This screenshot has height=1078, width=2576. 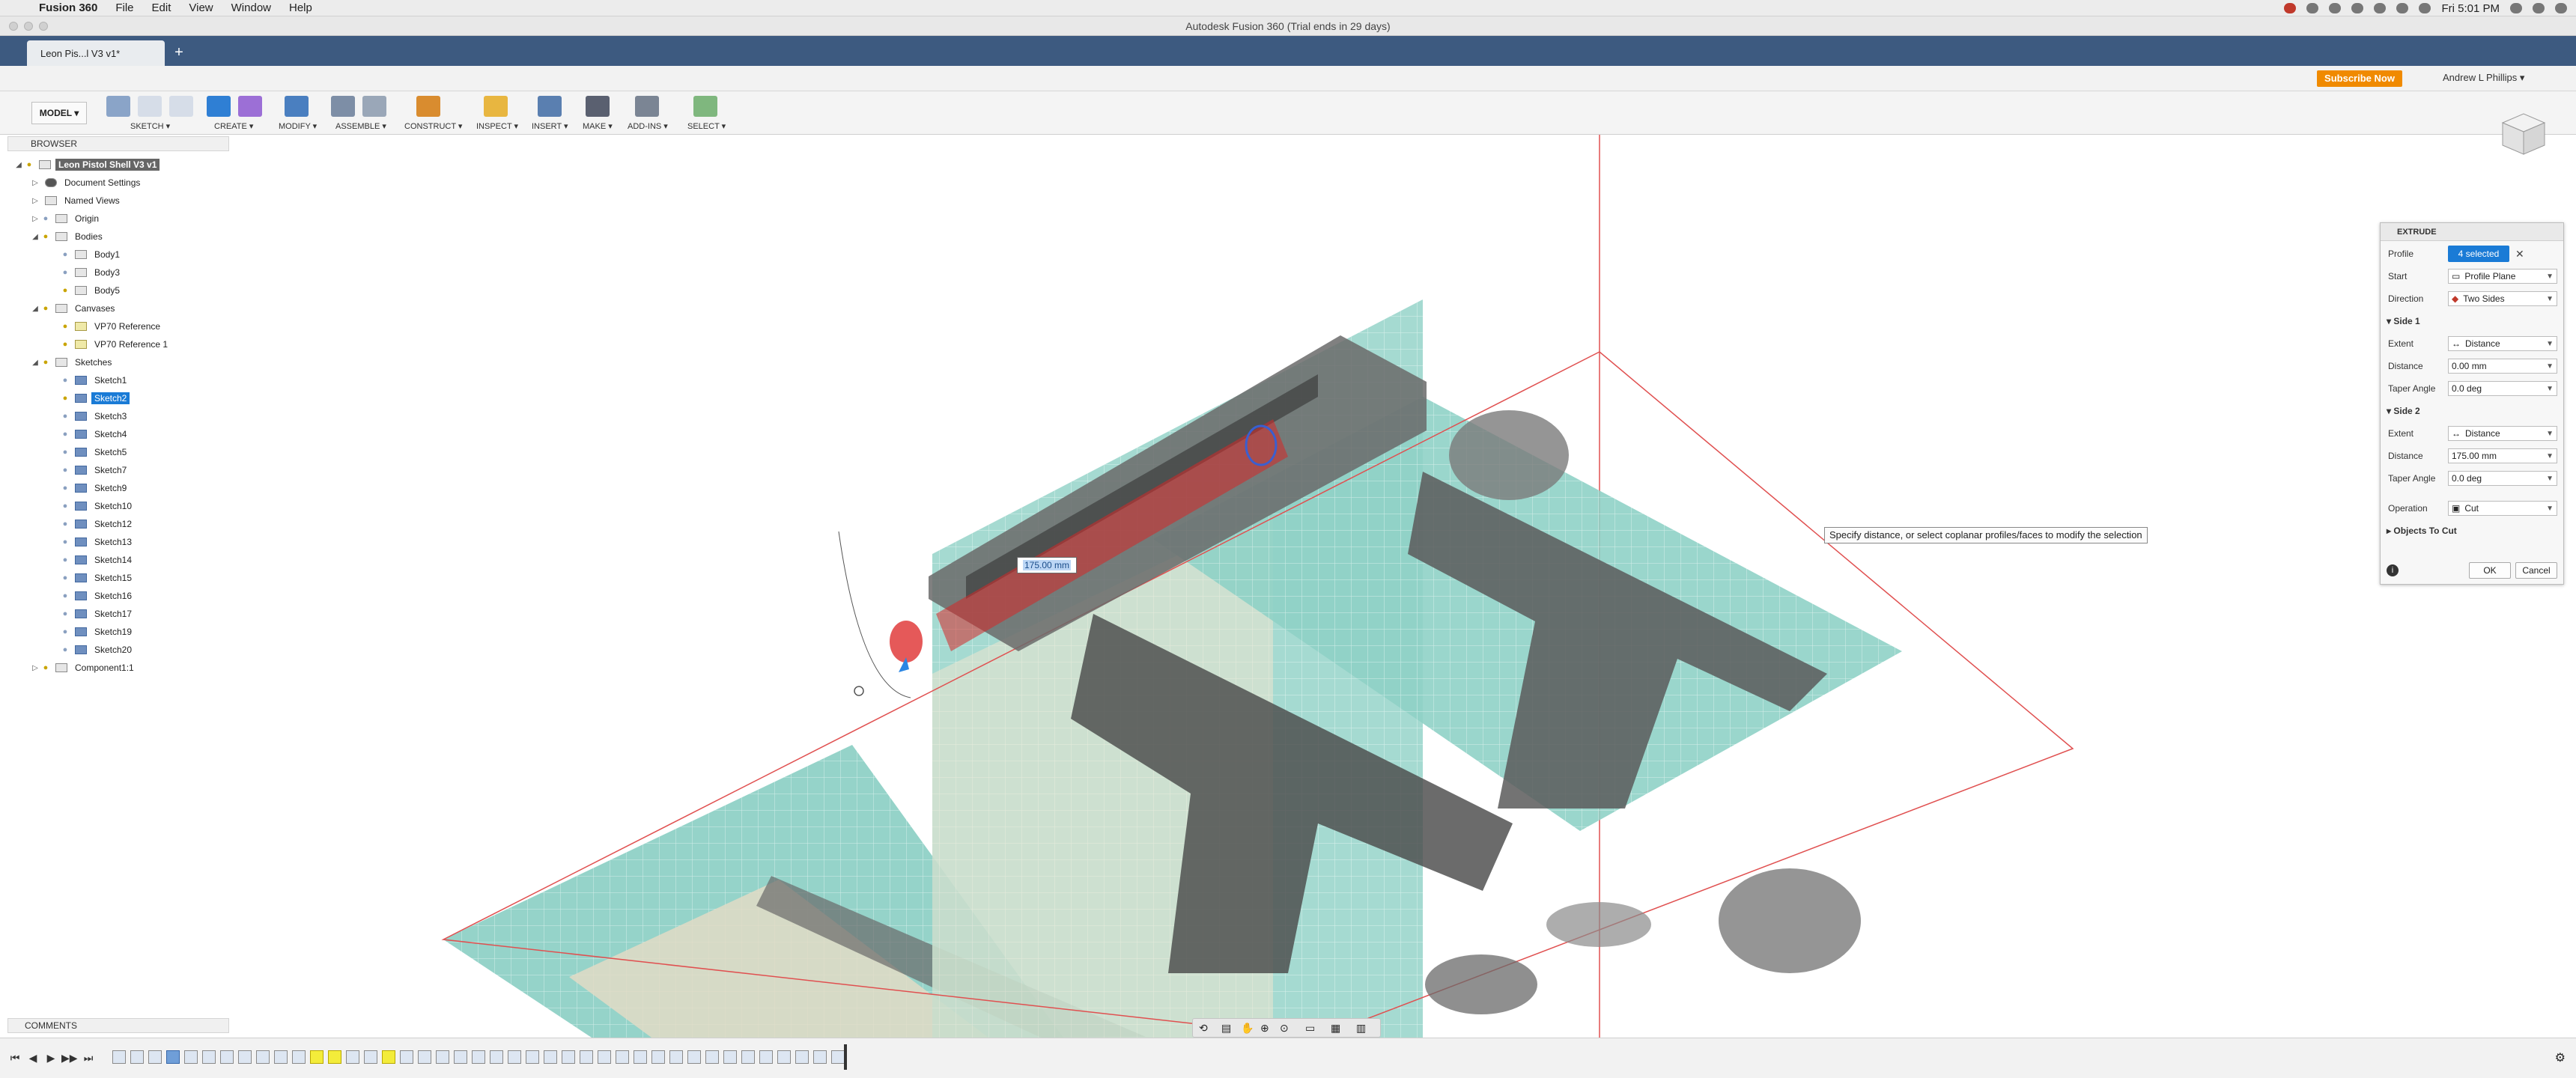 I want to click on side2-extent-select: ↔ Distance ▼, so click(x=2502, y=433).